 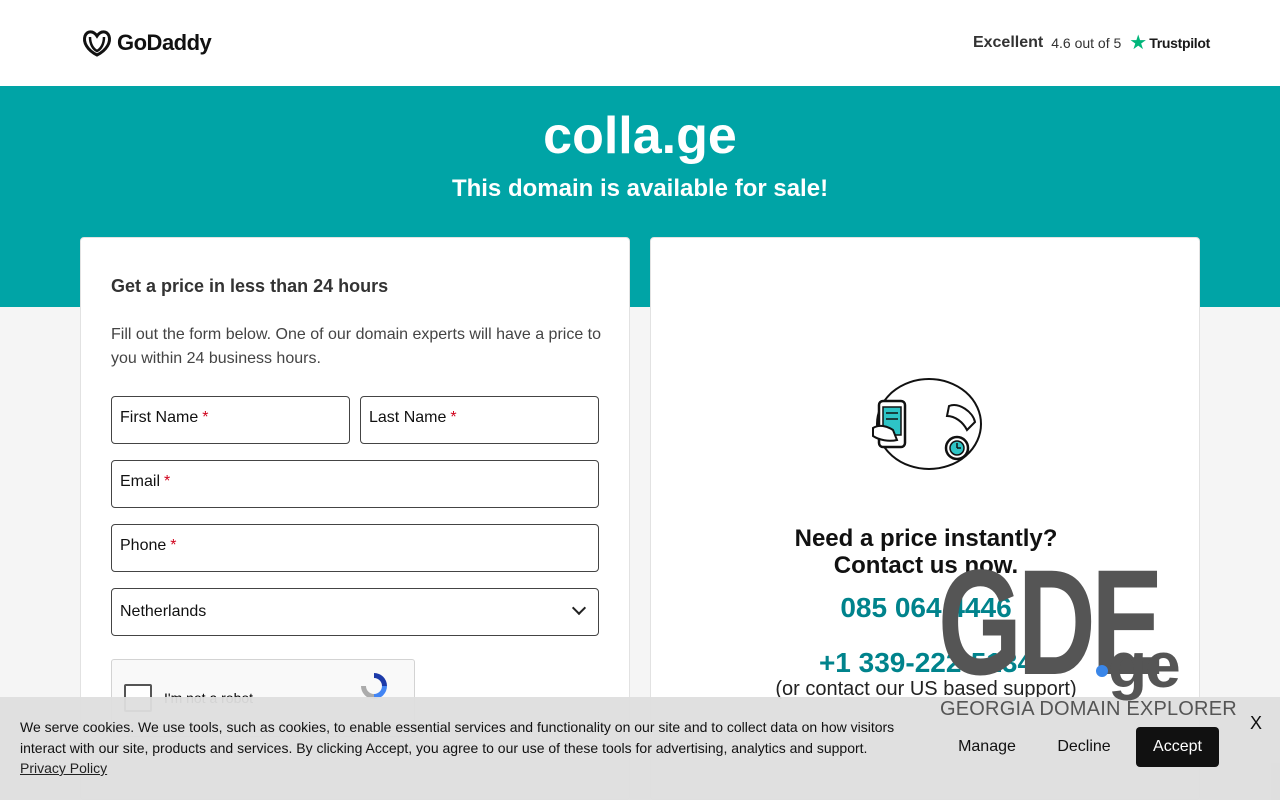 What do you see at coordinates (1084, 747) in the screenshot?
I see `decline-button: Decline` at bounding box center [1084, 747].